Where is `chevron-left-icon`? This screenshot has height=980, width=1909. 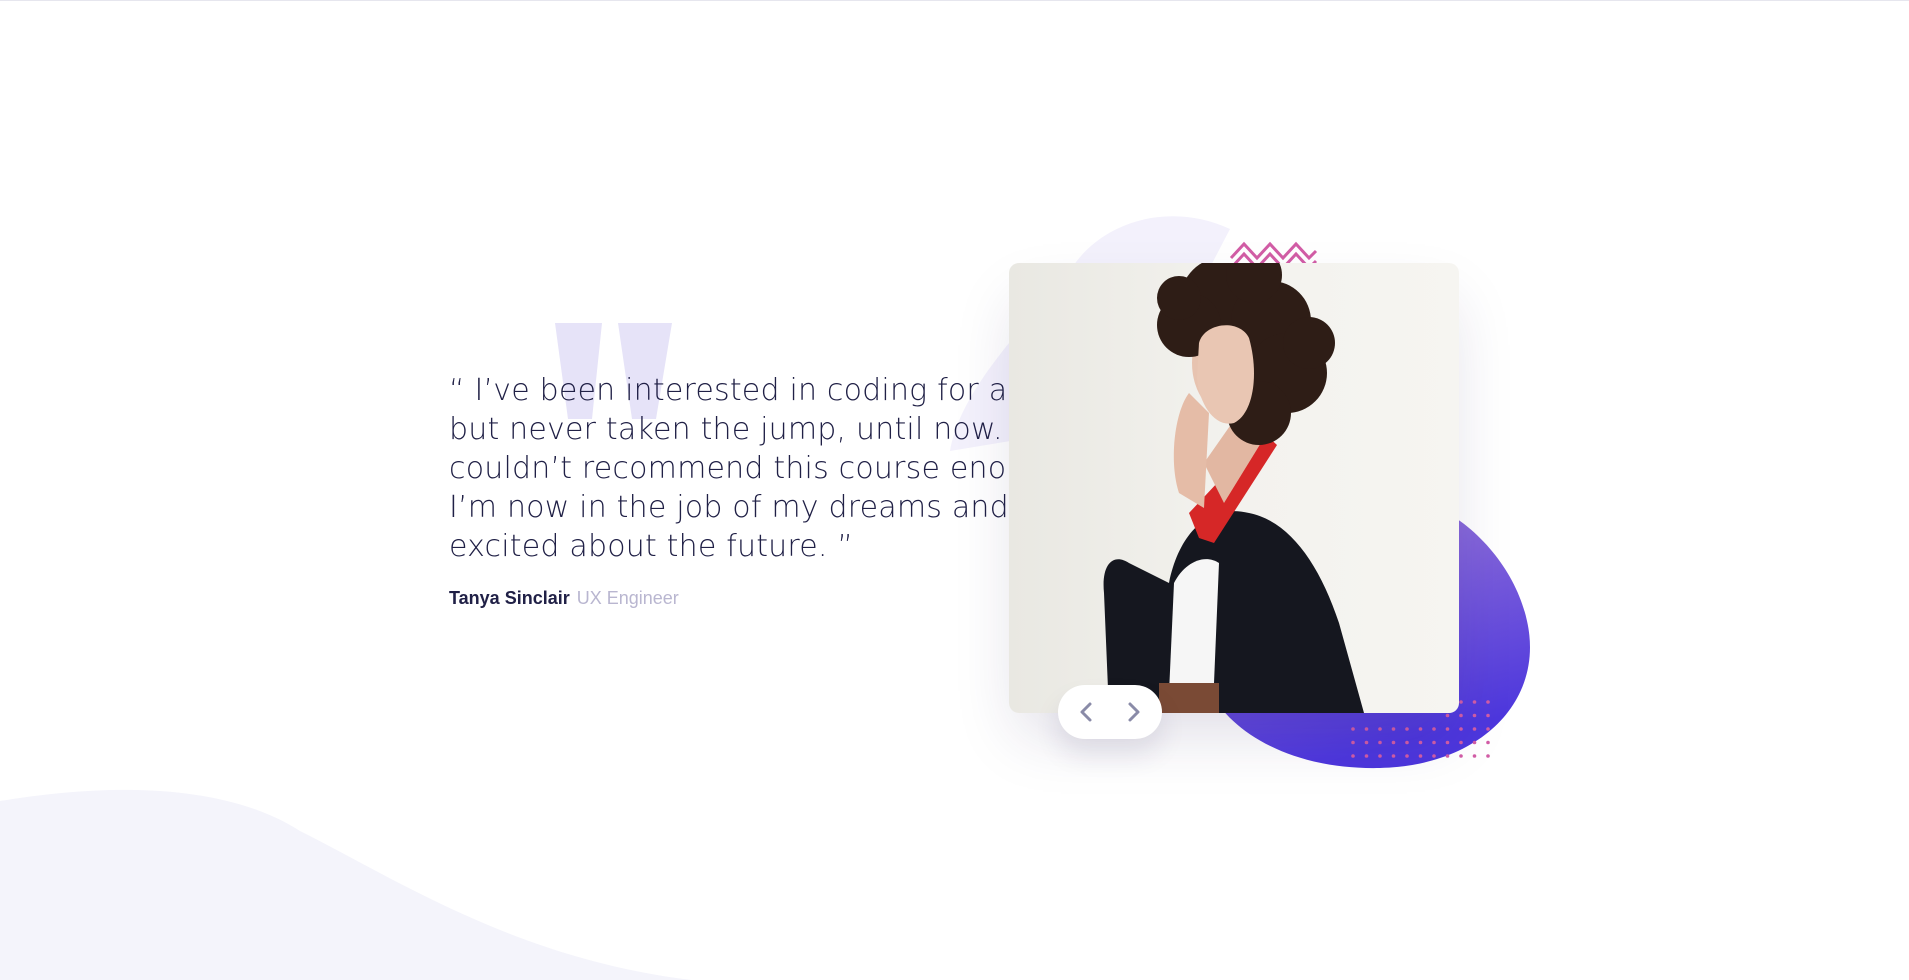 chevron-left-icon is located at coordinates (1086, 712).